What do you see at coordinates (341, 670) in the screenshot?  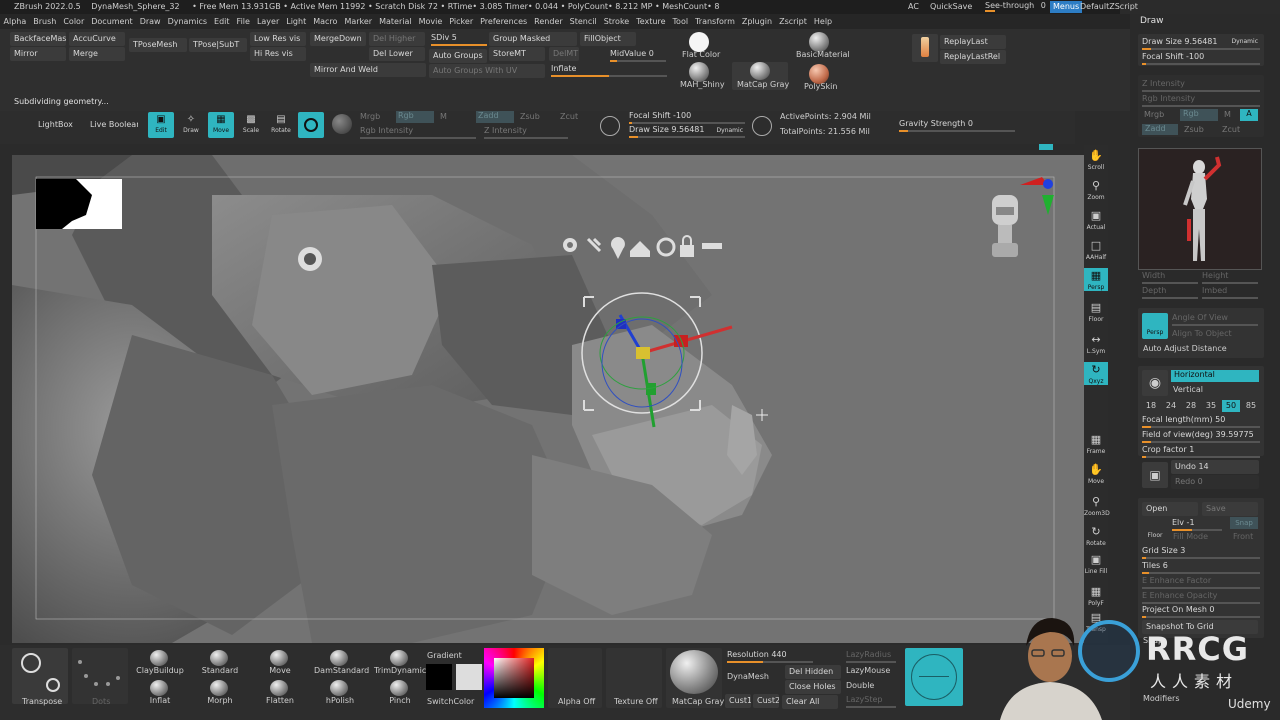 I see `brush-damstandard-label: DamStandard` at bounding box center [341, 670].